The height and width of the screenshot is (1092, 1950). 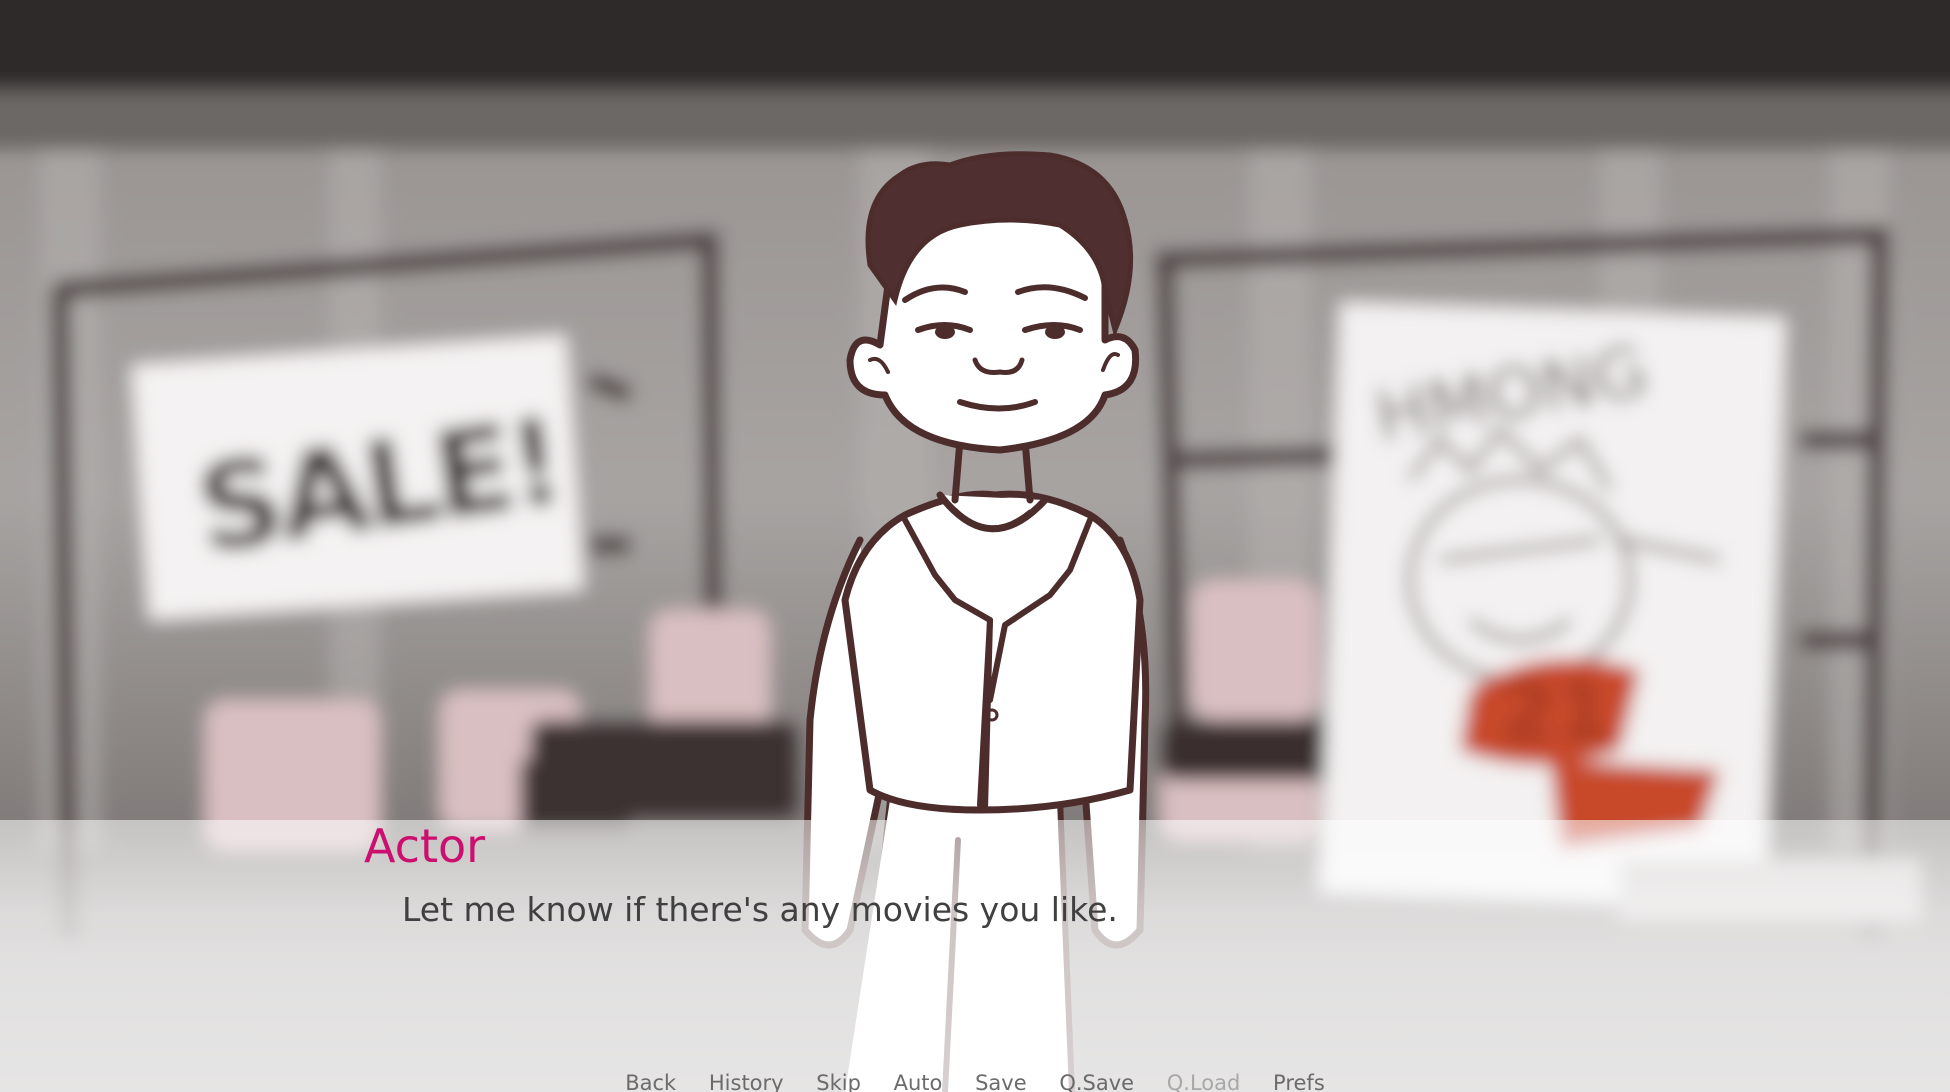 What do you see at coordinates (918, 1080) in the screenshot?
I see `quick-menu-auto-button: Auto` at bounding box center [918, 1080].